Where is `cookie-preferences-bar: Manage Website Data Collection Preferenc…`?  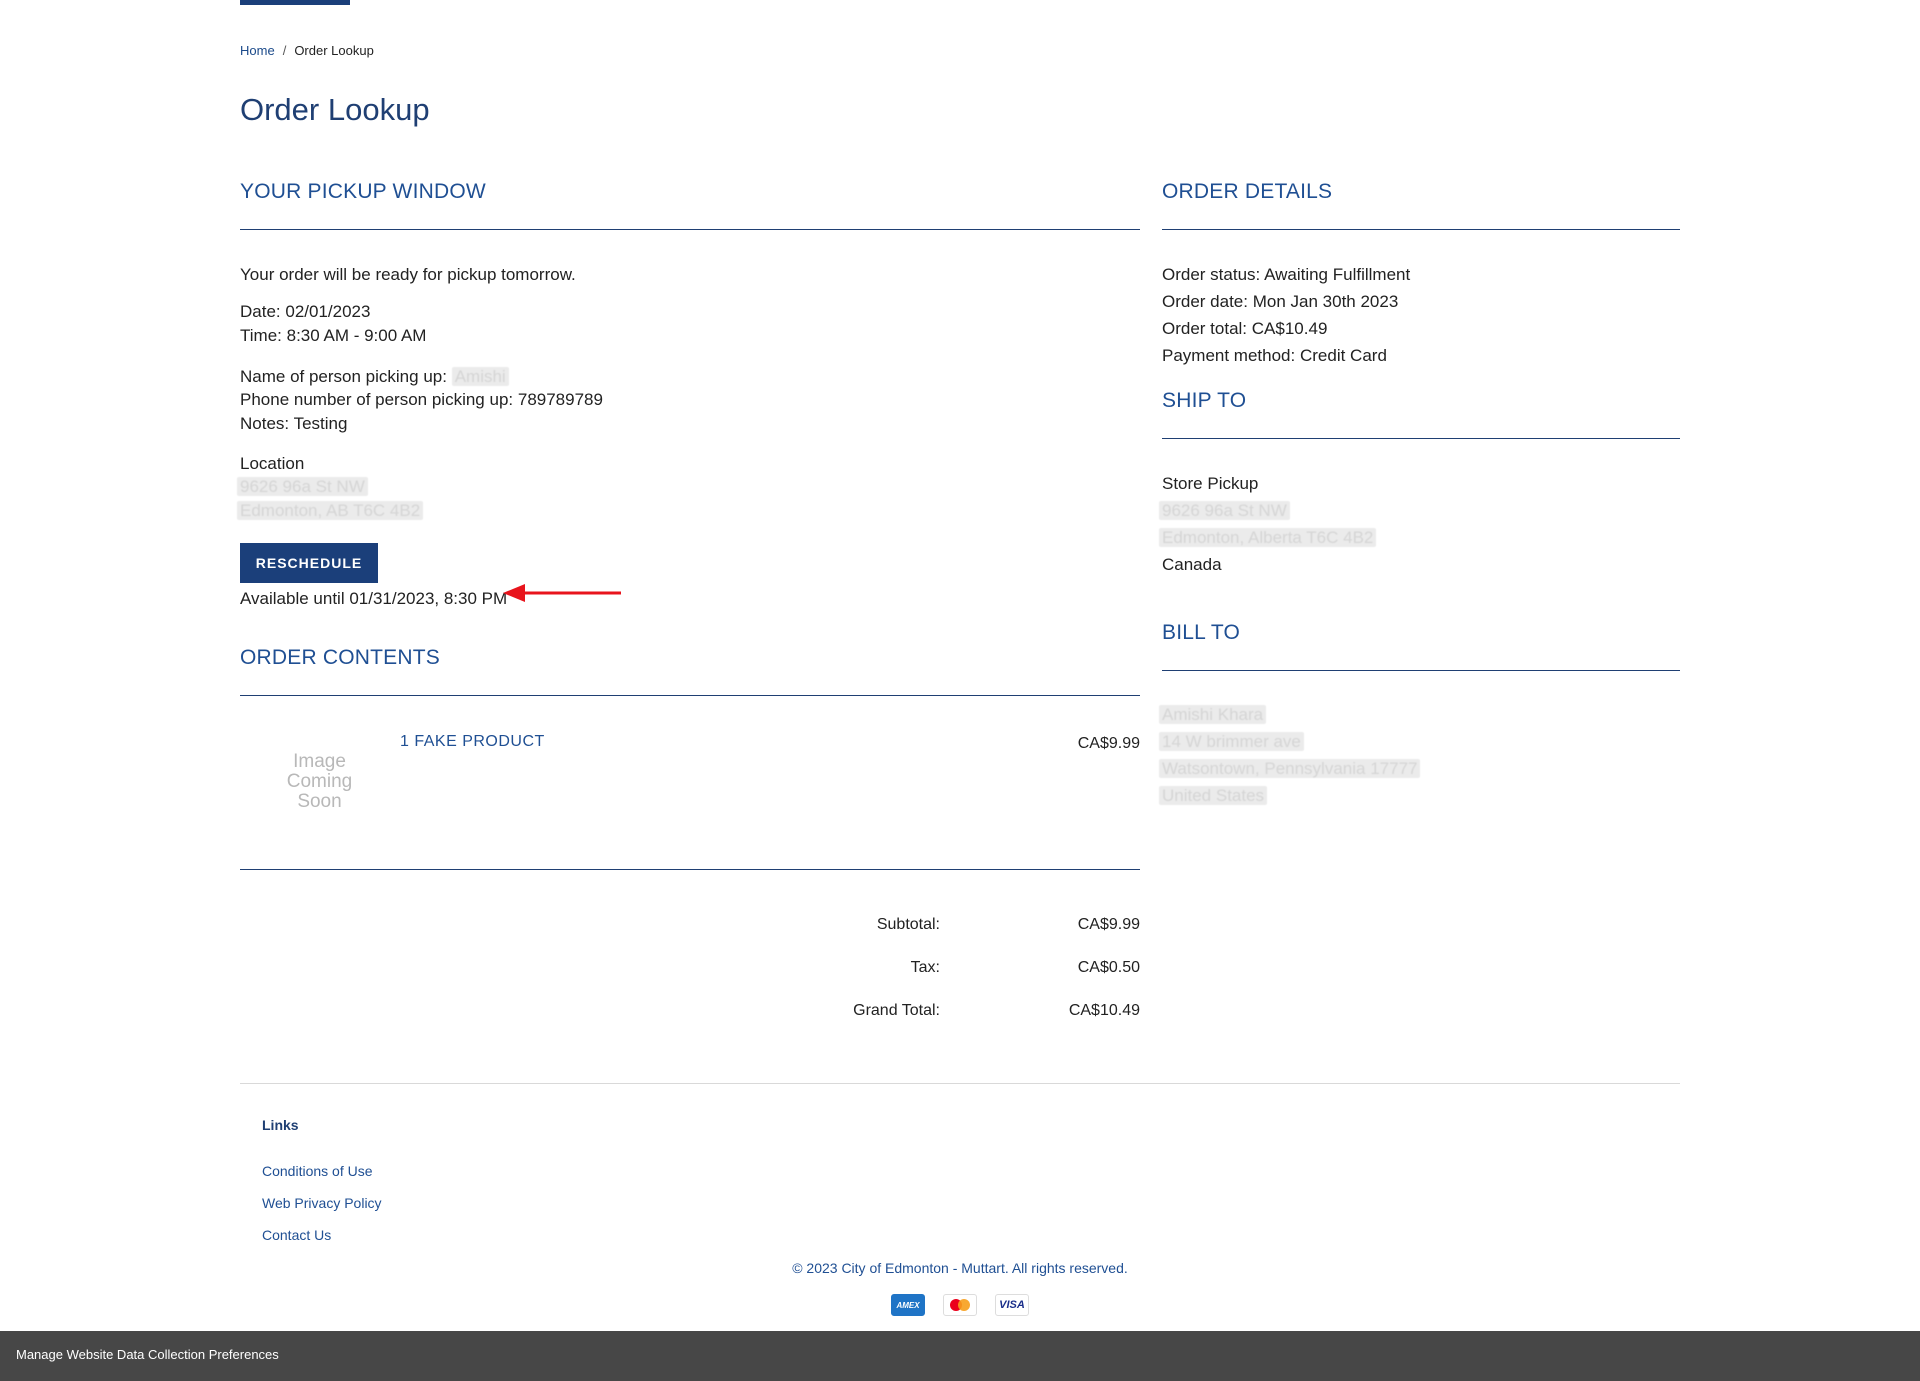 cookie-preferences-bar: Manage Website Data Collection Preferenc… is located at coordinates (960, 1356).